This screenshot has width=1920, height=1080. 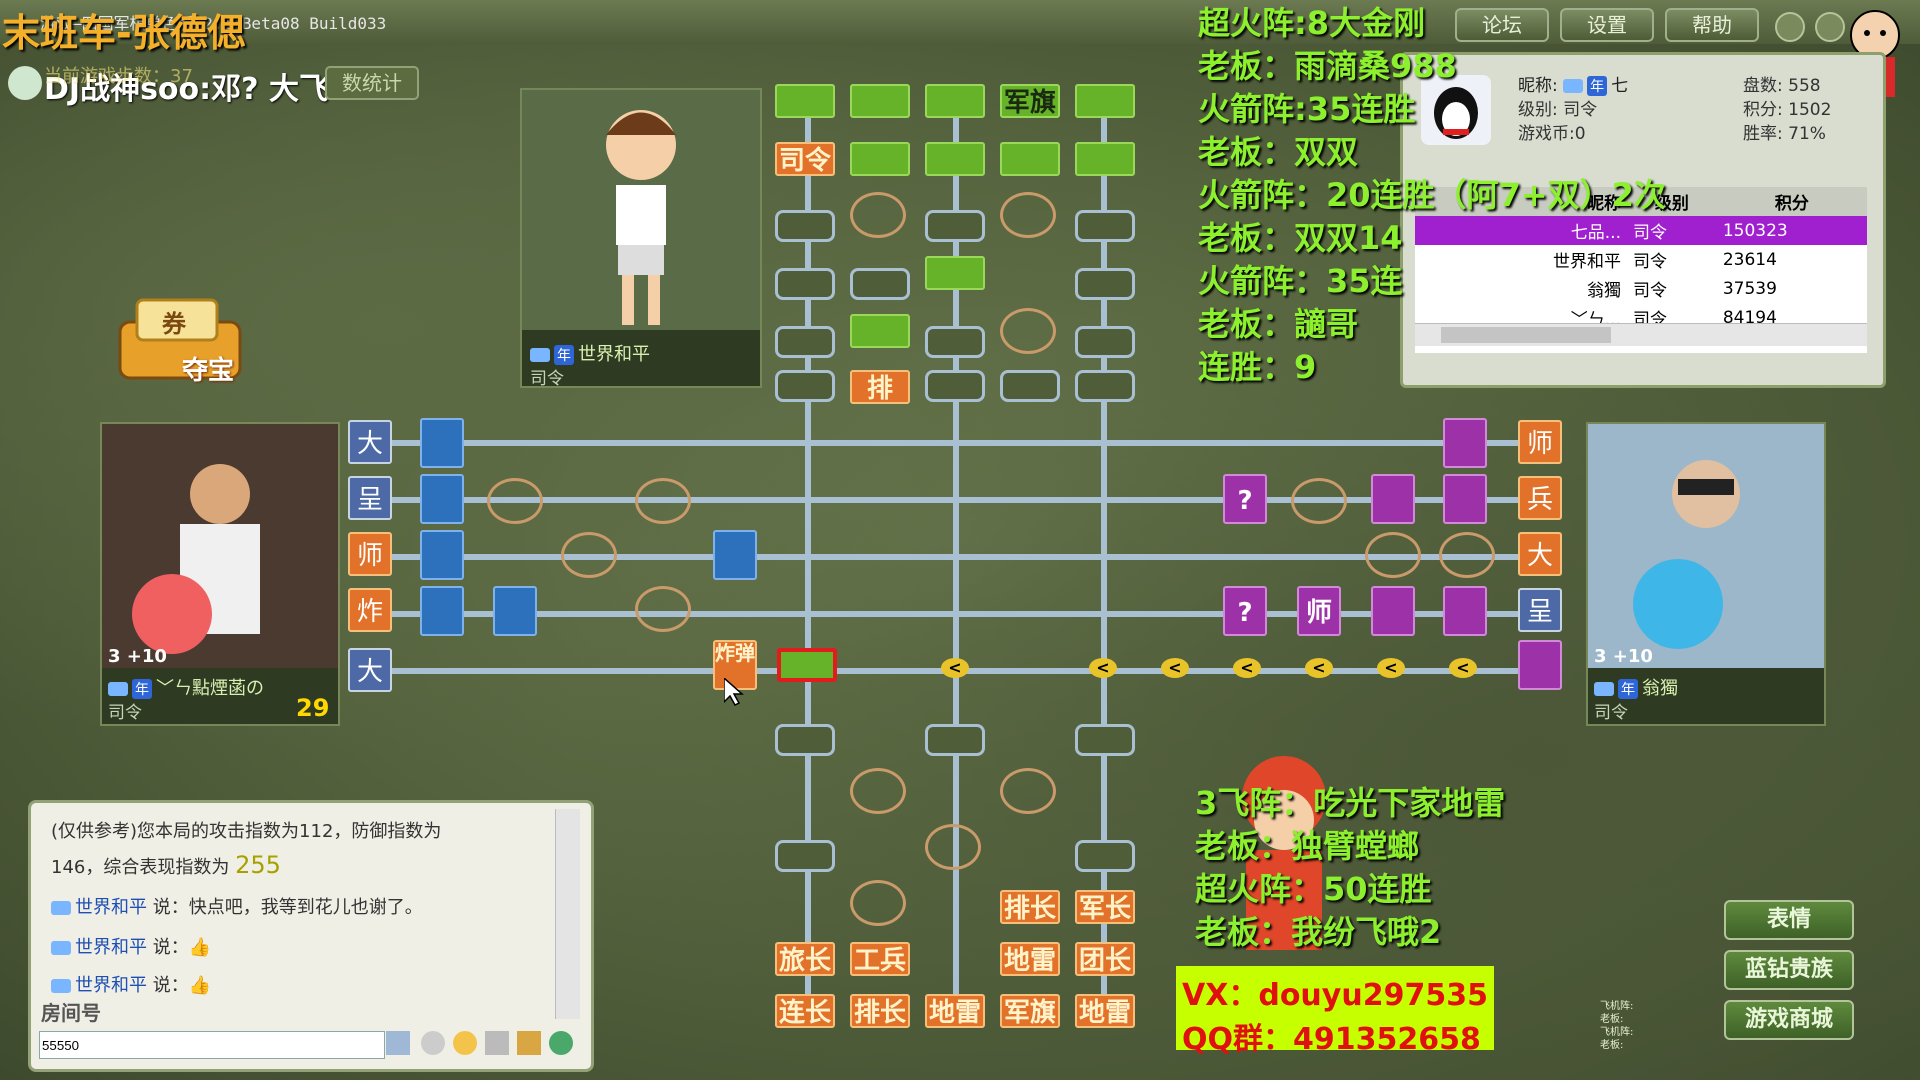 I want to click on side-label: 师, so click(x=370, y=554).